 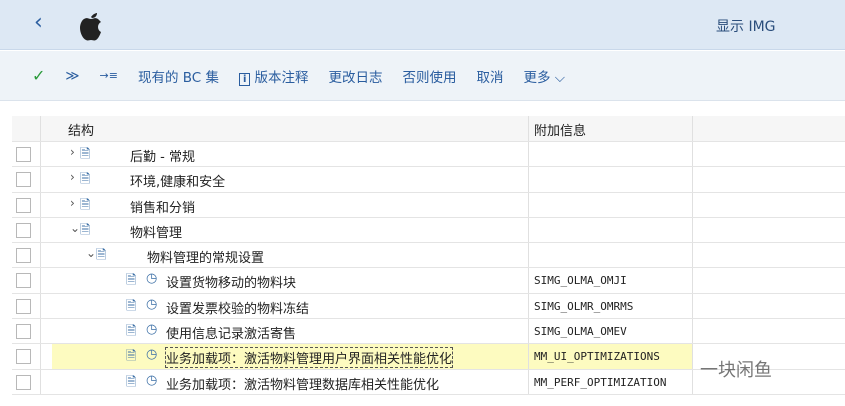 I want to click on row-label: 业务加载项：激活物料管理数据库相关性能优化, so click(x=302, y=383).